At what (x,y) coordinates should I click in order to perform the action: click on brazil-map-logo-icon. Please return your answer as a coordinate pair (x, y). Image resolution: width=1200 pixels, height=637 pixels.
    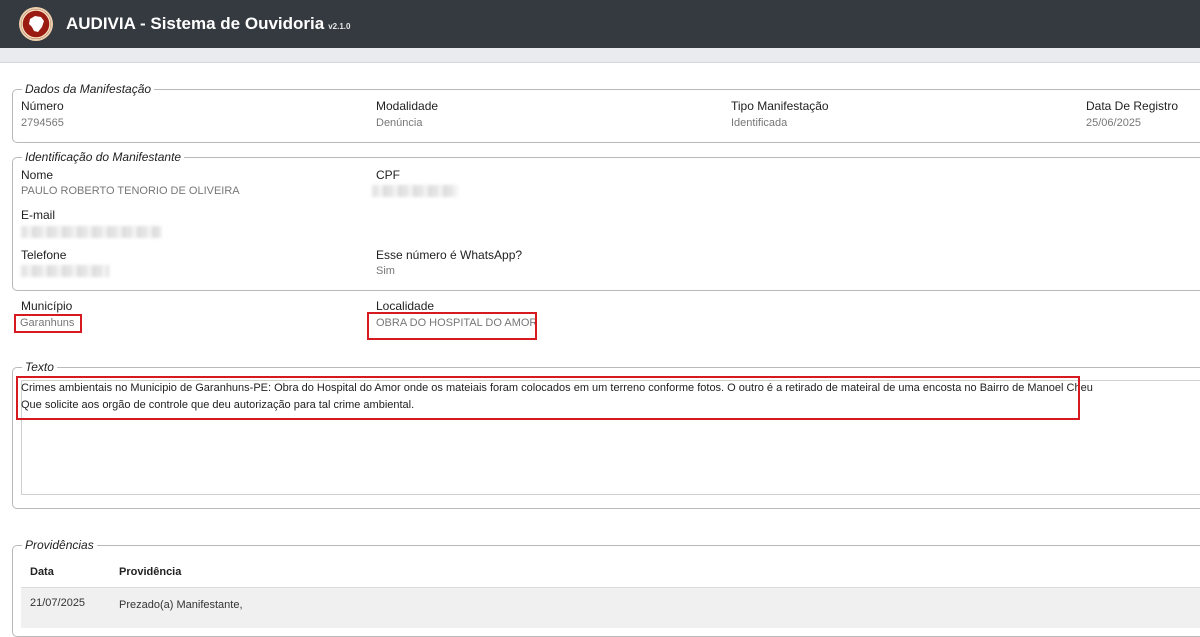
    Looking at the image, I should click on (36, 24).